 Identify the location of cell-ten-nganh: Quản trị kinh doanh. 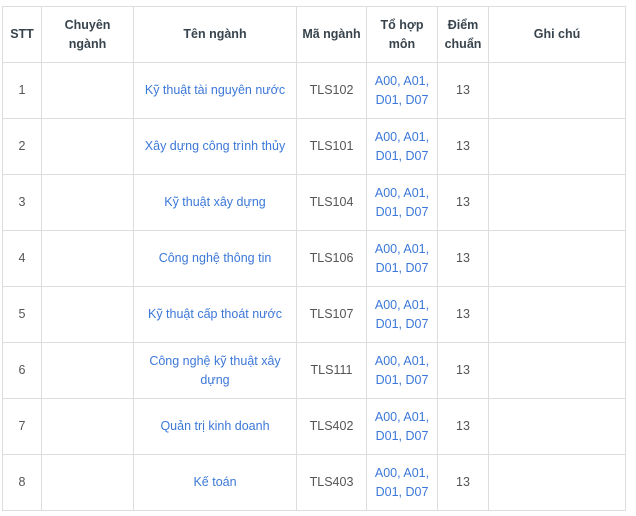
(215, 426).